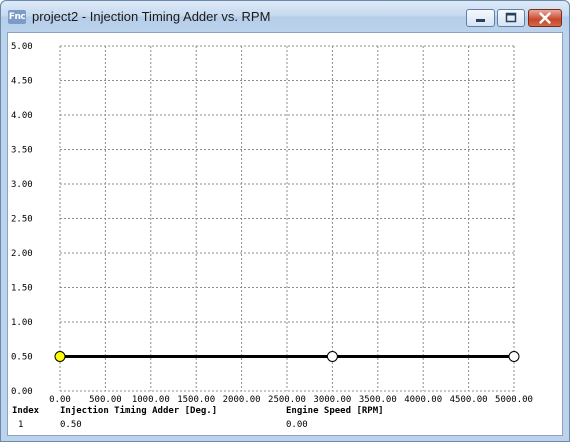  What do you see at coordinates (423, 400) in the screenshot?
I see `x-tick-label: 4000.00` at bounding box center [423, 400].